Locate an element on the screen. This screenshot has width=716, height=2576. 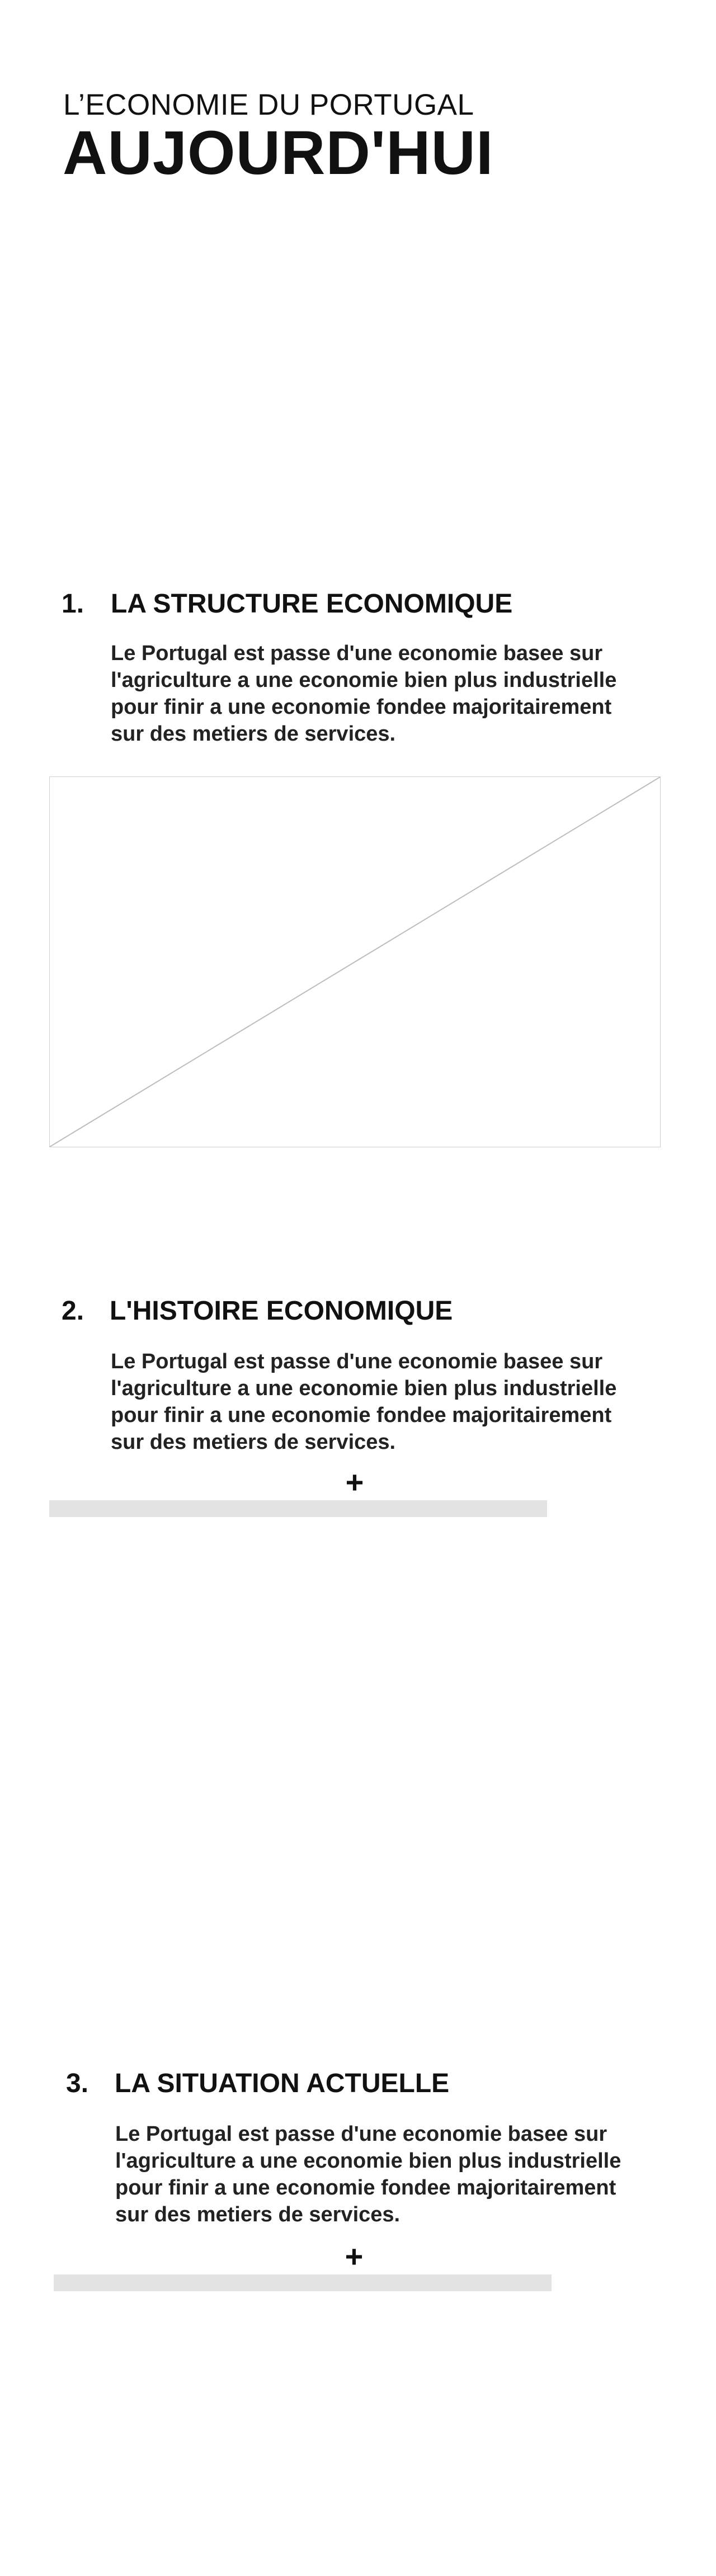
section-3-expand-button: + is located at coordinates (354, 2256).